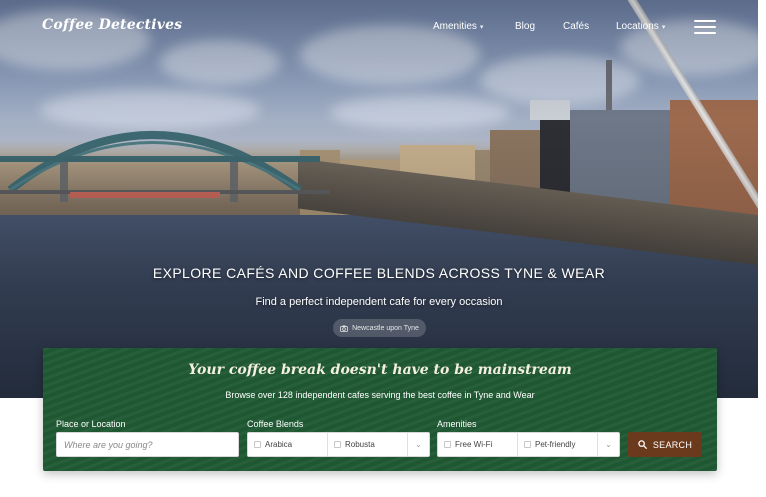  What do you see at coordinates (360, 444) in the screenshot?
I see `blend-option-label: Robusta` at bounding box center [360, 444].